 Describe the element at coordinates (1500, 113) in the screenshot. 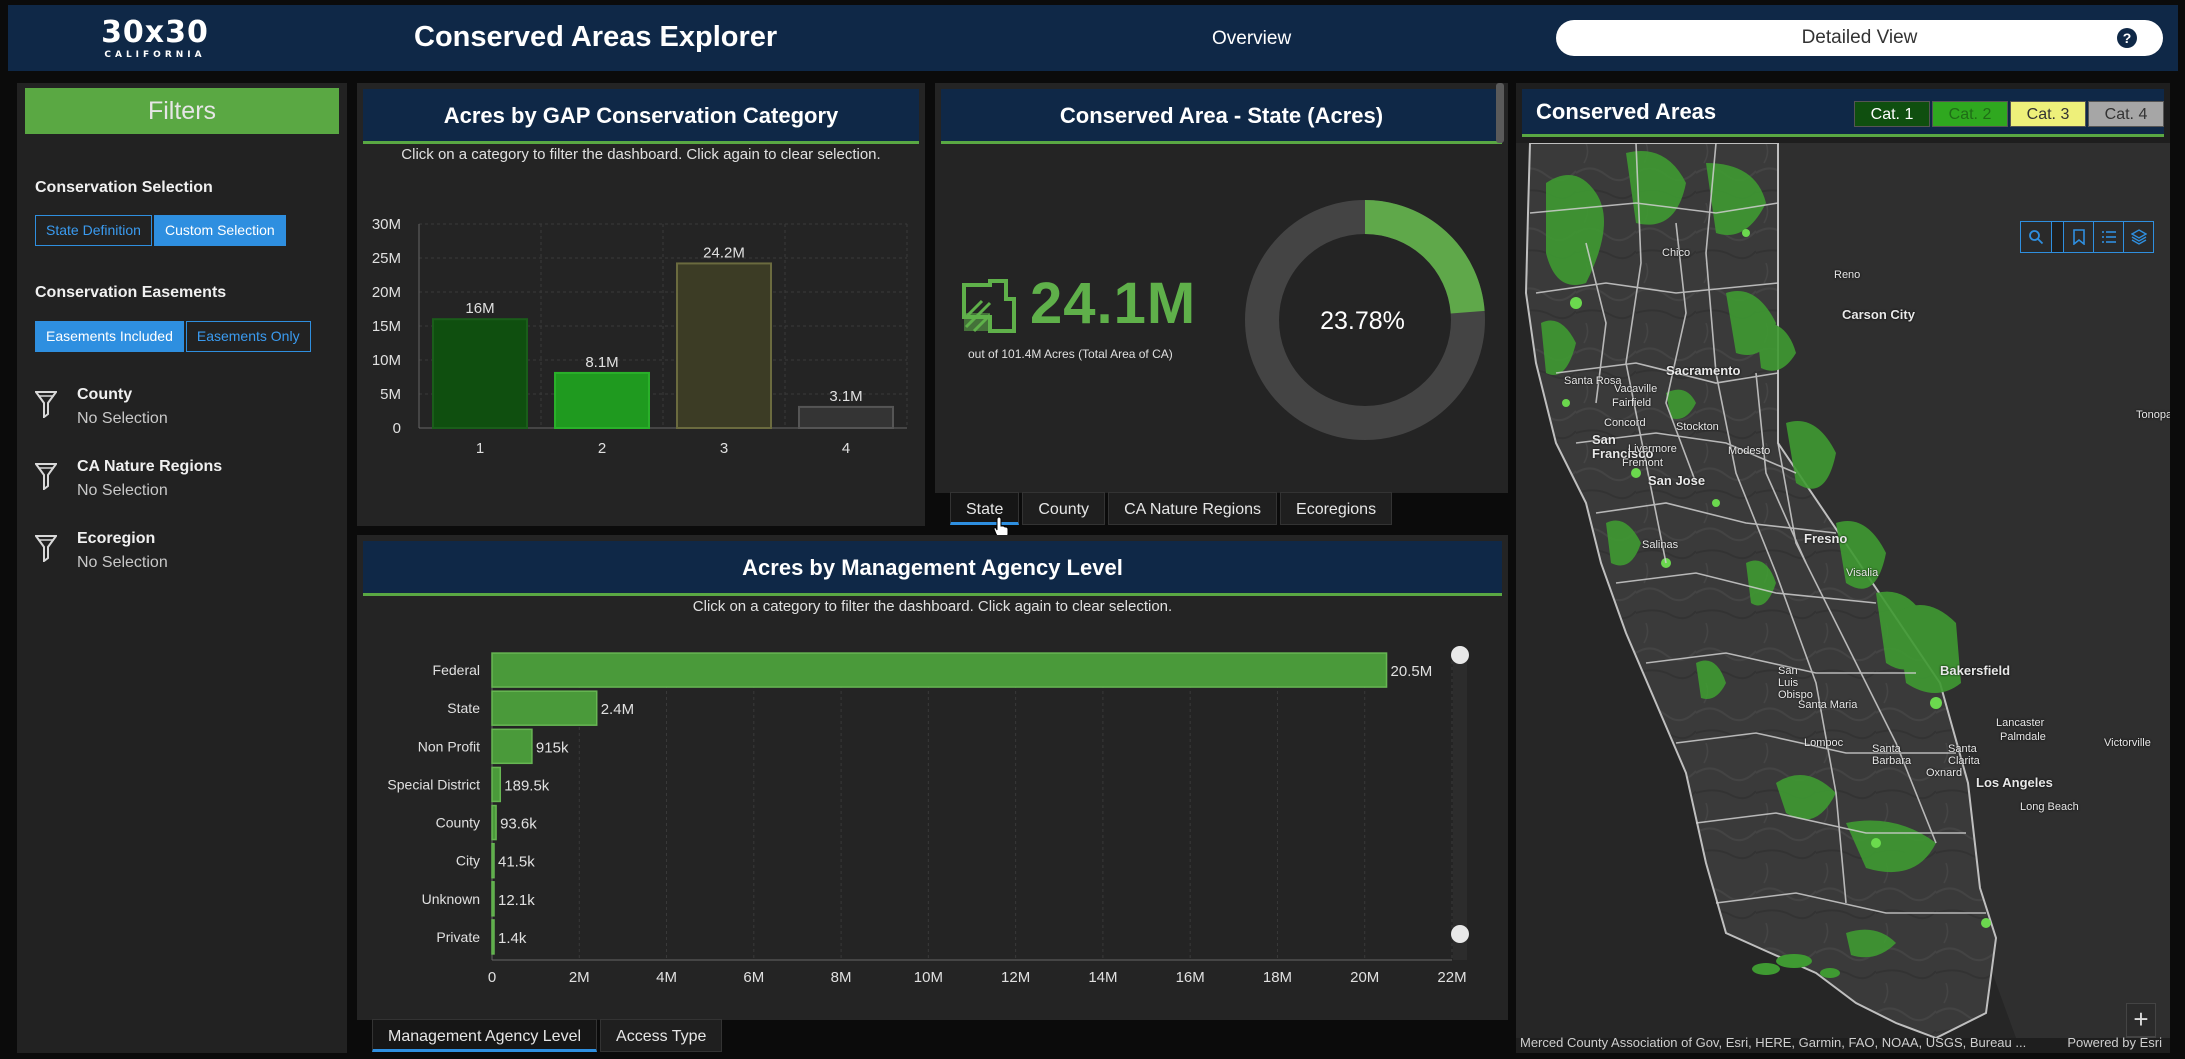

I see `state-panel-scrollbar` at that location.